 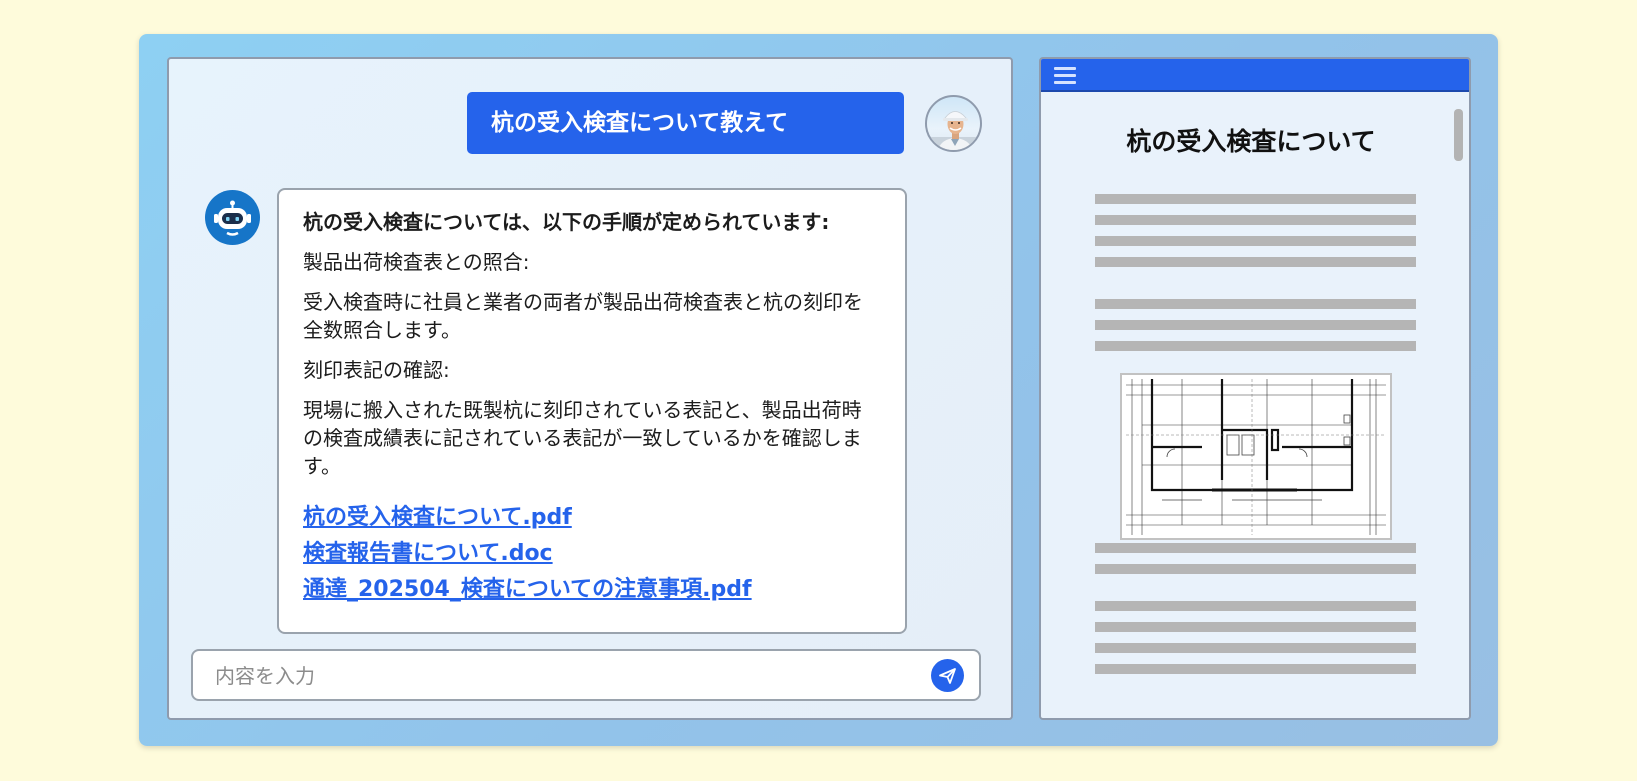 I want to click on user-avatar, so click(x=953, y=123).